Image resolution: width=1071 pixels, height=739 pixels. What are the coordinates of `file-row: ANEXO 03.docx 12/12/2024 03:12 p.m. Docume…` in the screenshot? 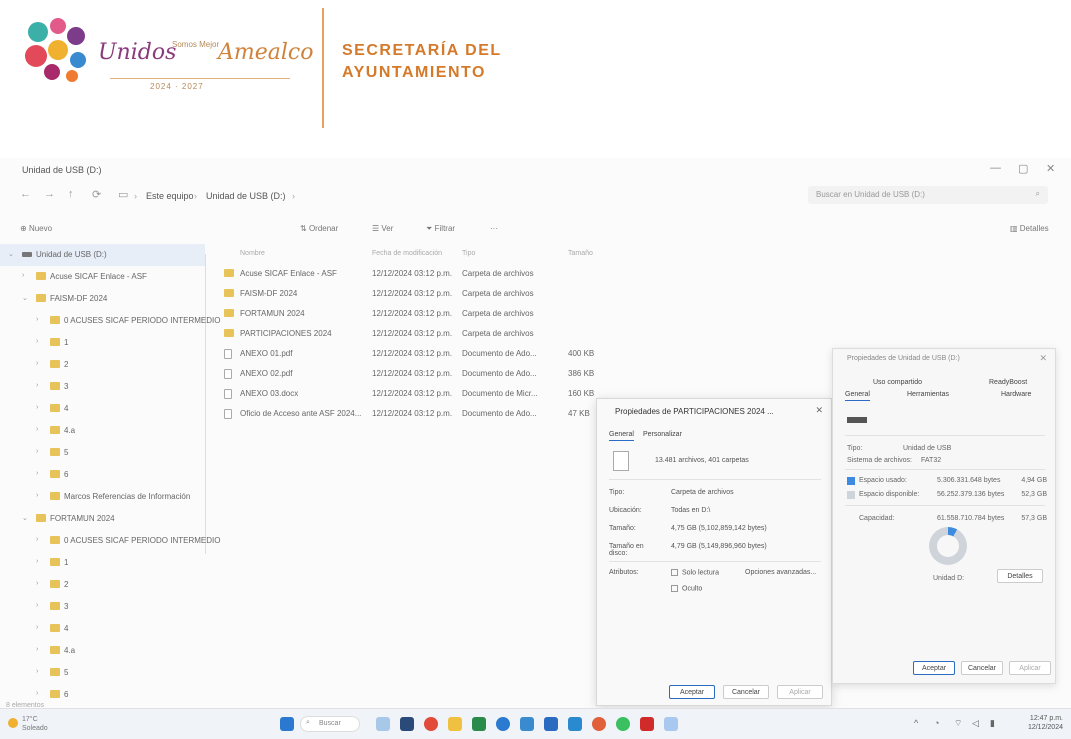 It's located at (418, 394).